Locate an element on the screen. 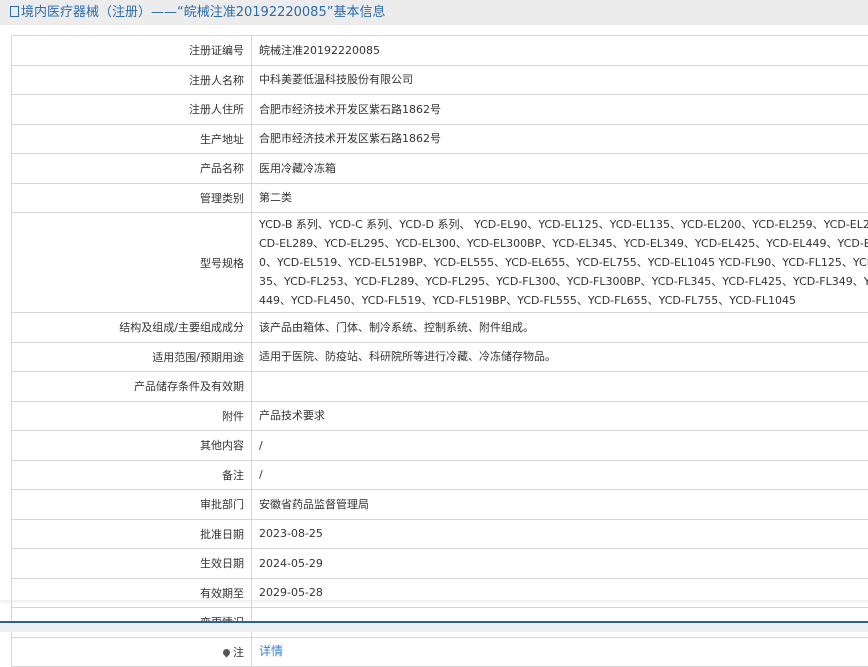  details-link: 详情 is located at coordinates (271, 651).